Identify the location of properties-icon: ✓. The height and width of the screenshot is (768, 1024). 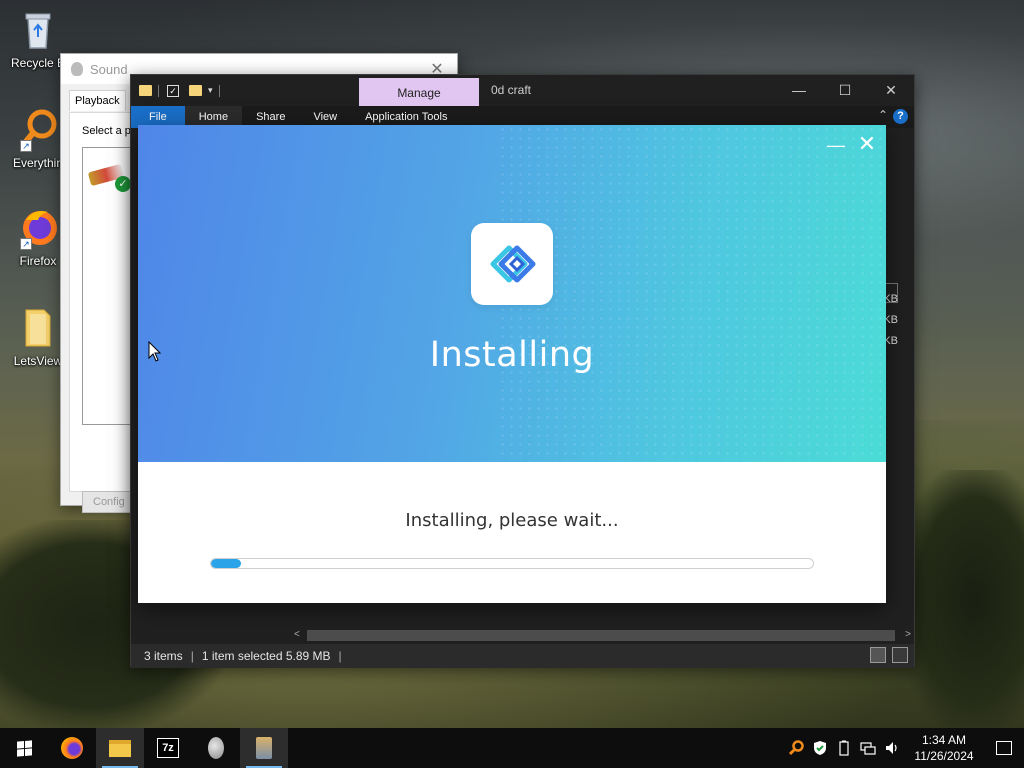
(173, 90).